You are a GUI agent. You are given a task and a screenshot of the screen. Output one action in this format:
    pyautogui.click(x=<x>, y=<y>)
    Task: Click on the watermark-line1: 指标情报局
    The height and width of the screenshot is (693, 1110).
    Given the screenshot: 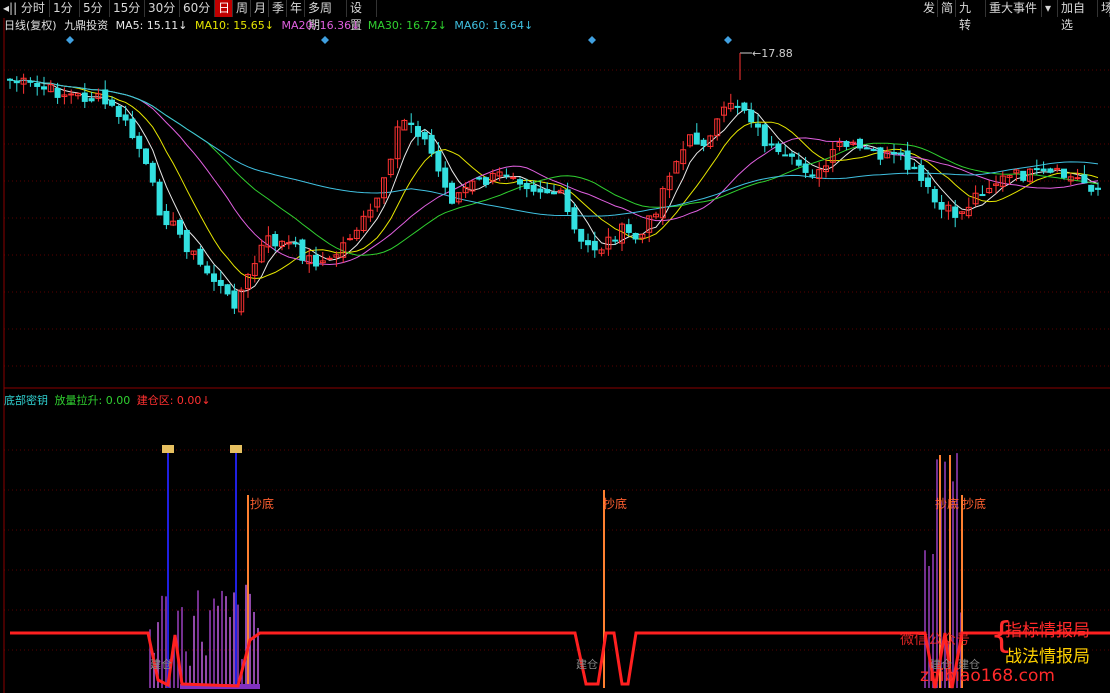 What is the action you would take?
    pyautogui.click(x=1047, y=631)
    